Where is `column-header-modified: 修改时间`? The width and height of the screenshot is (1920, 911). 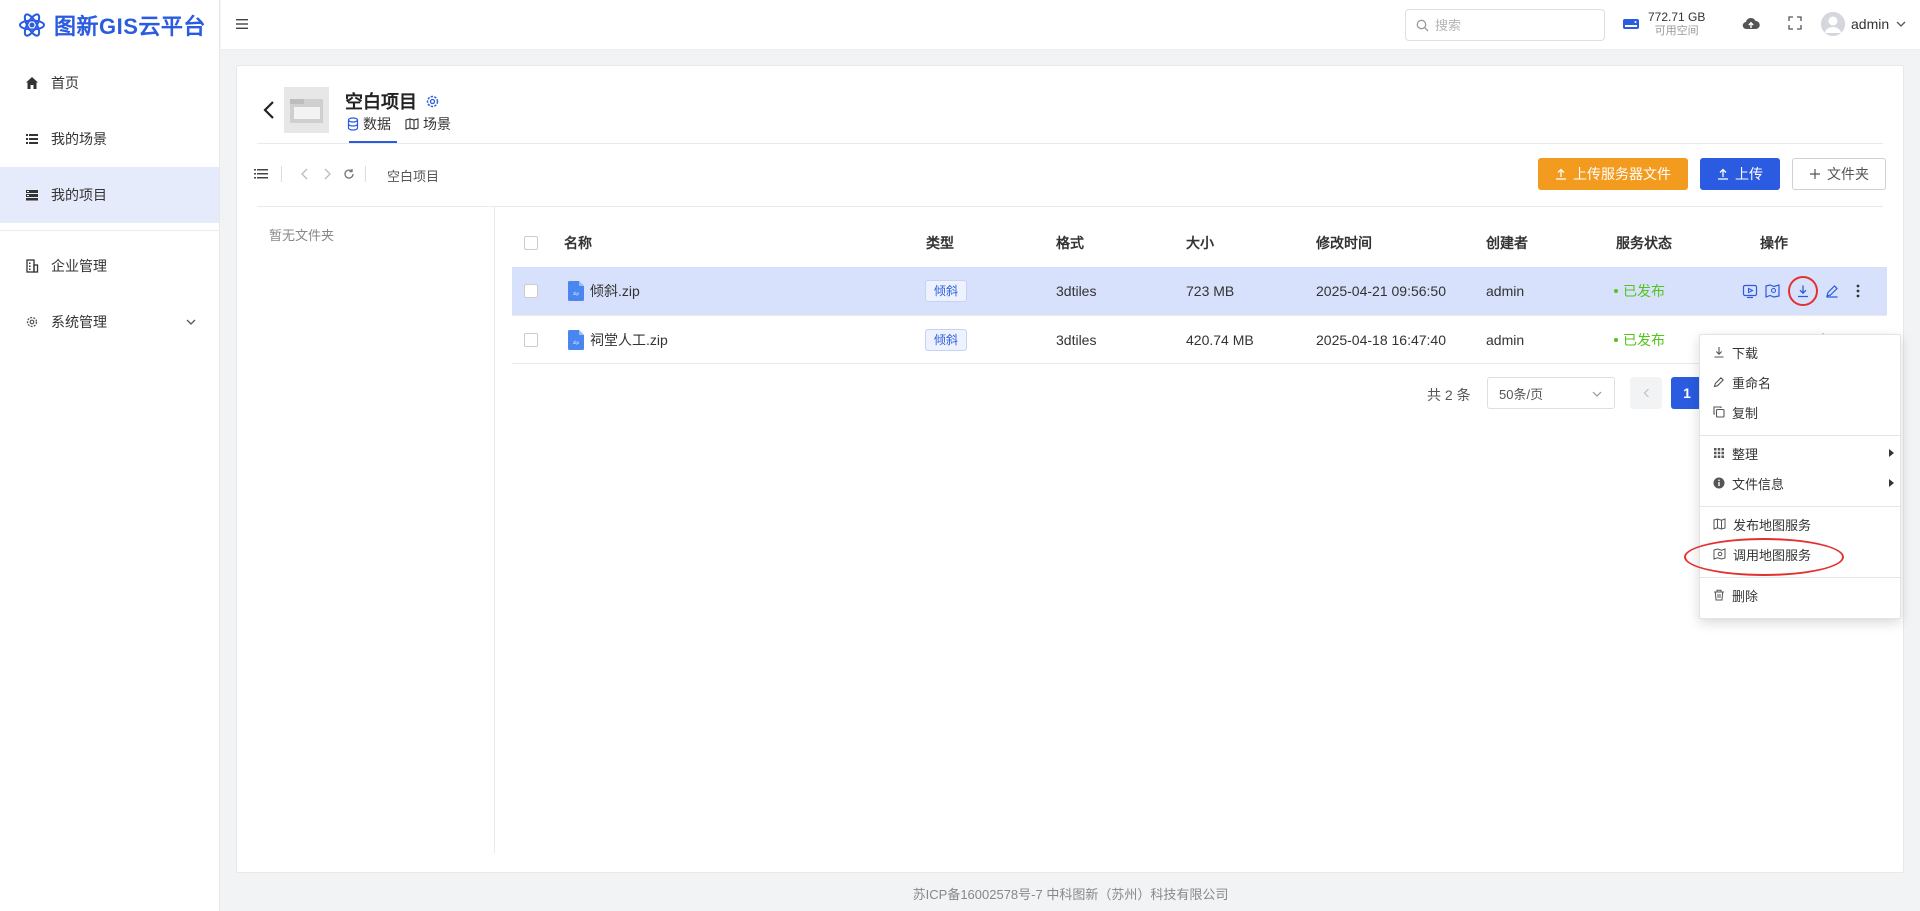
column-header-modified: 修改时间 is located at coordinates (1344, 243).